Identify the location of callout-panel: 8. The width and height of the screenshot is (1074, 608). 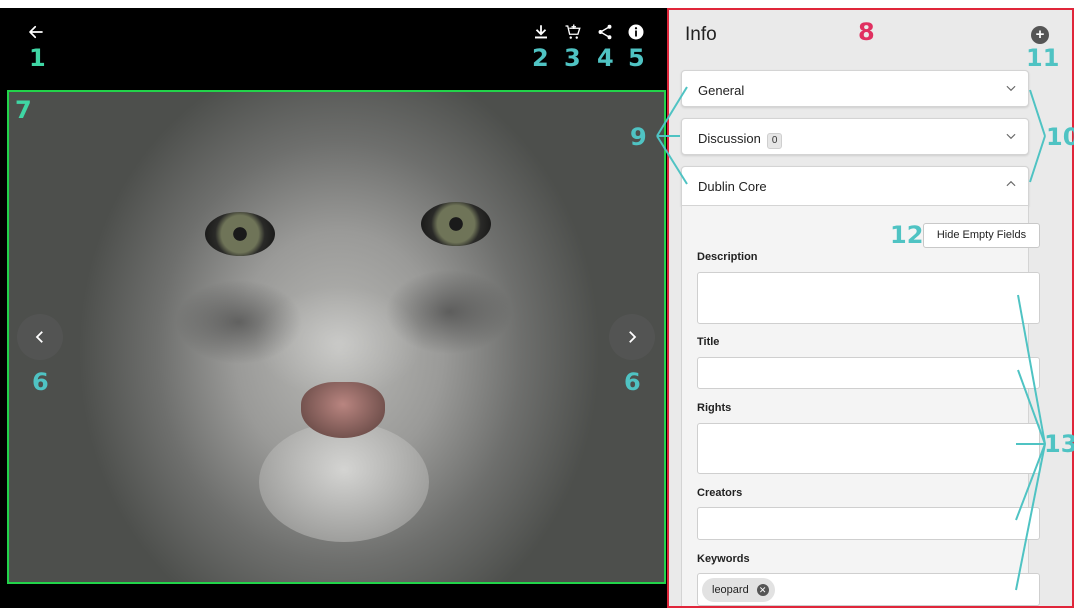
(866, 32).